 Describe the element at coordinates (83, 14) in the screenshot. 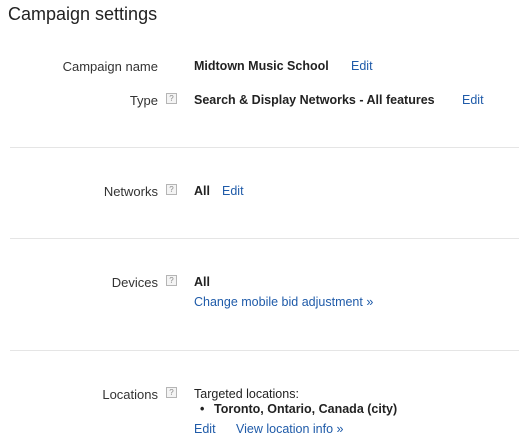

I see `page-title: Campaign settings` at that location.